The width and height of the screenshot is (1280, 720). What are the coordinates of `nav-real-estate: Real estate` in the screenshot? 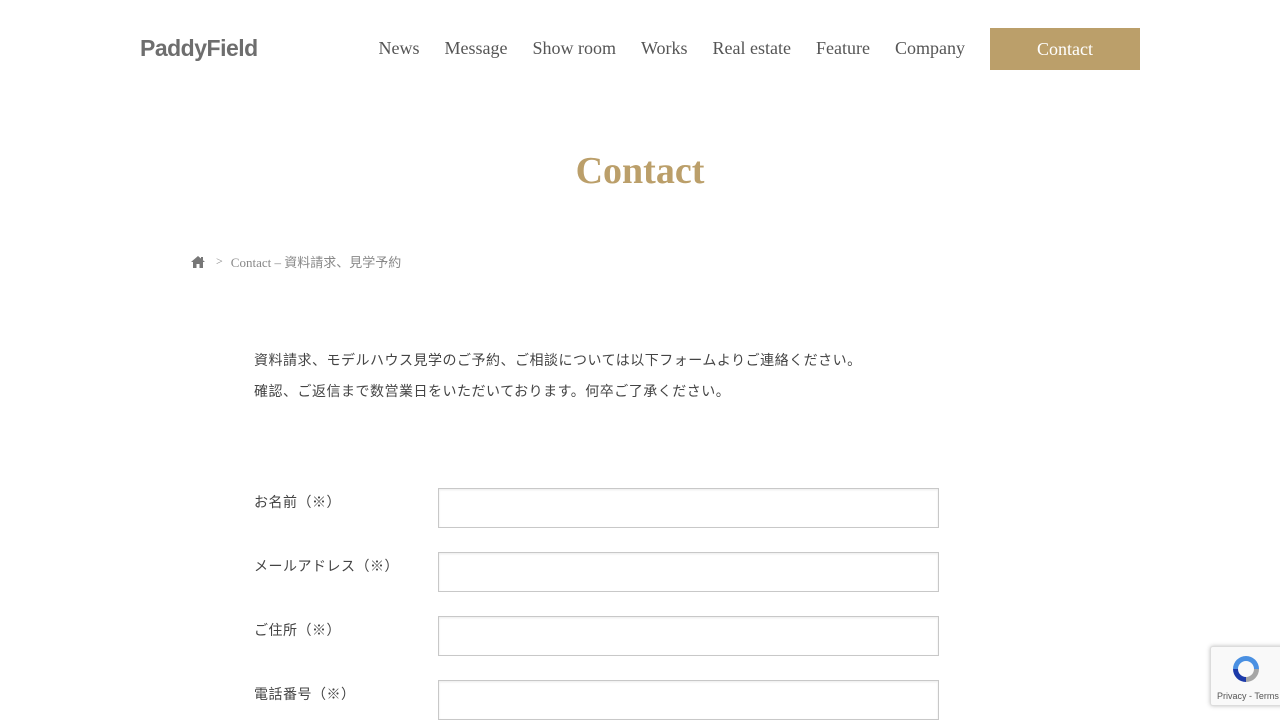 It's located at (752, 48).